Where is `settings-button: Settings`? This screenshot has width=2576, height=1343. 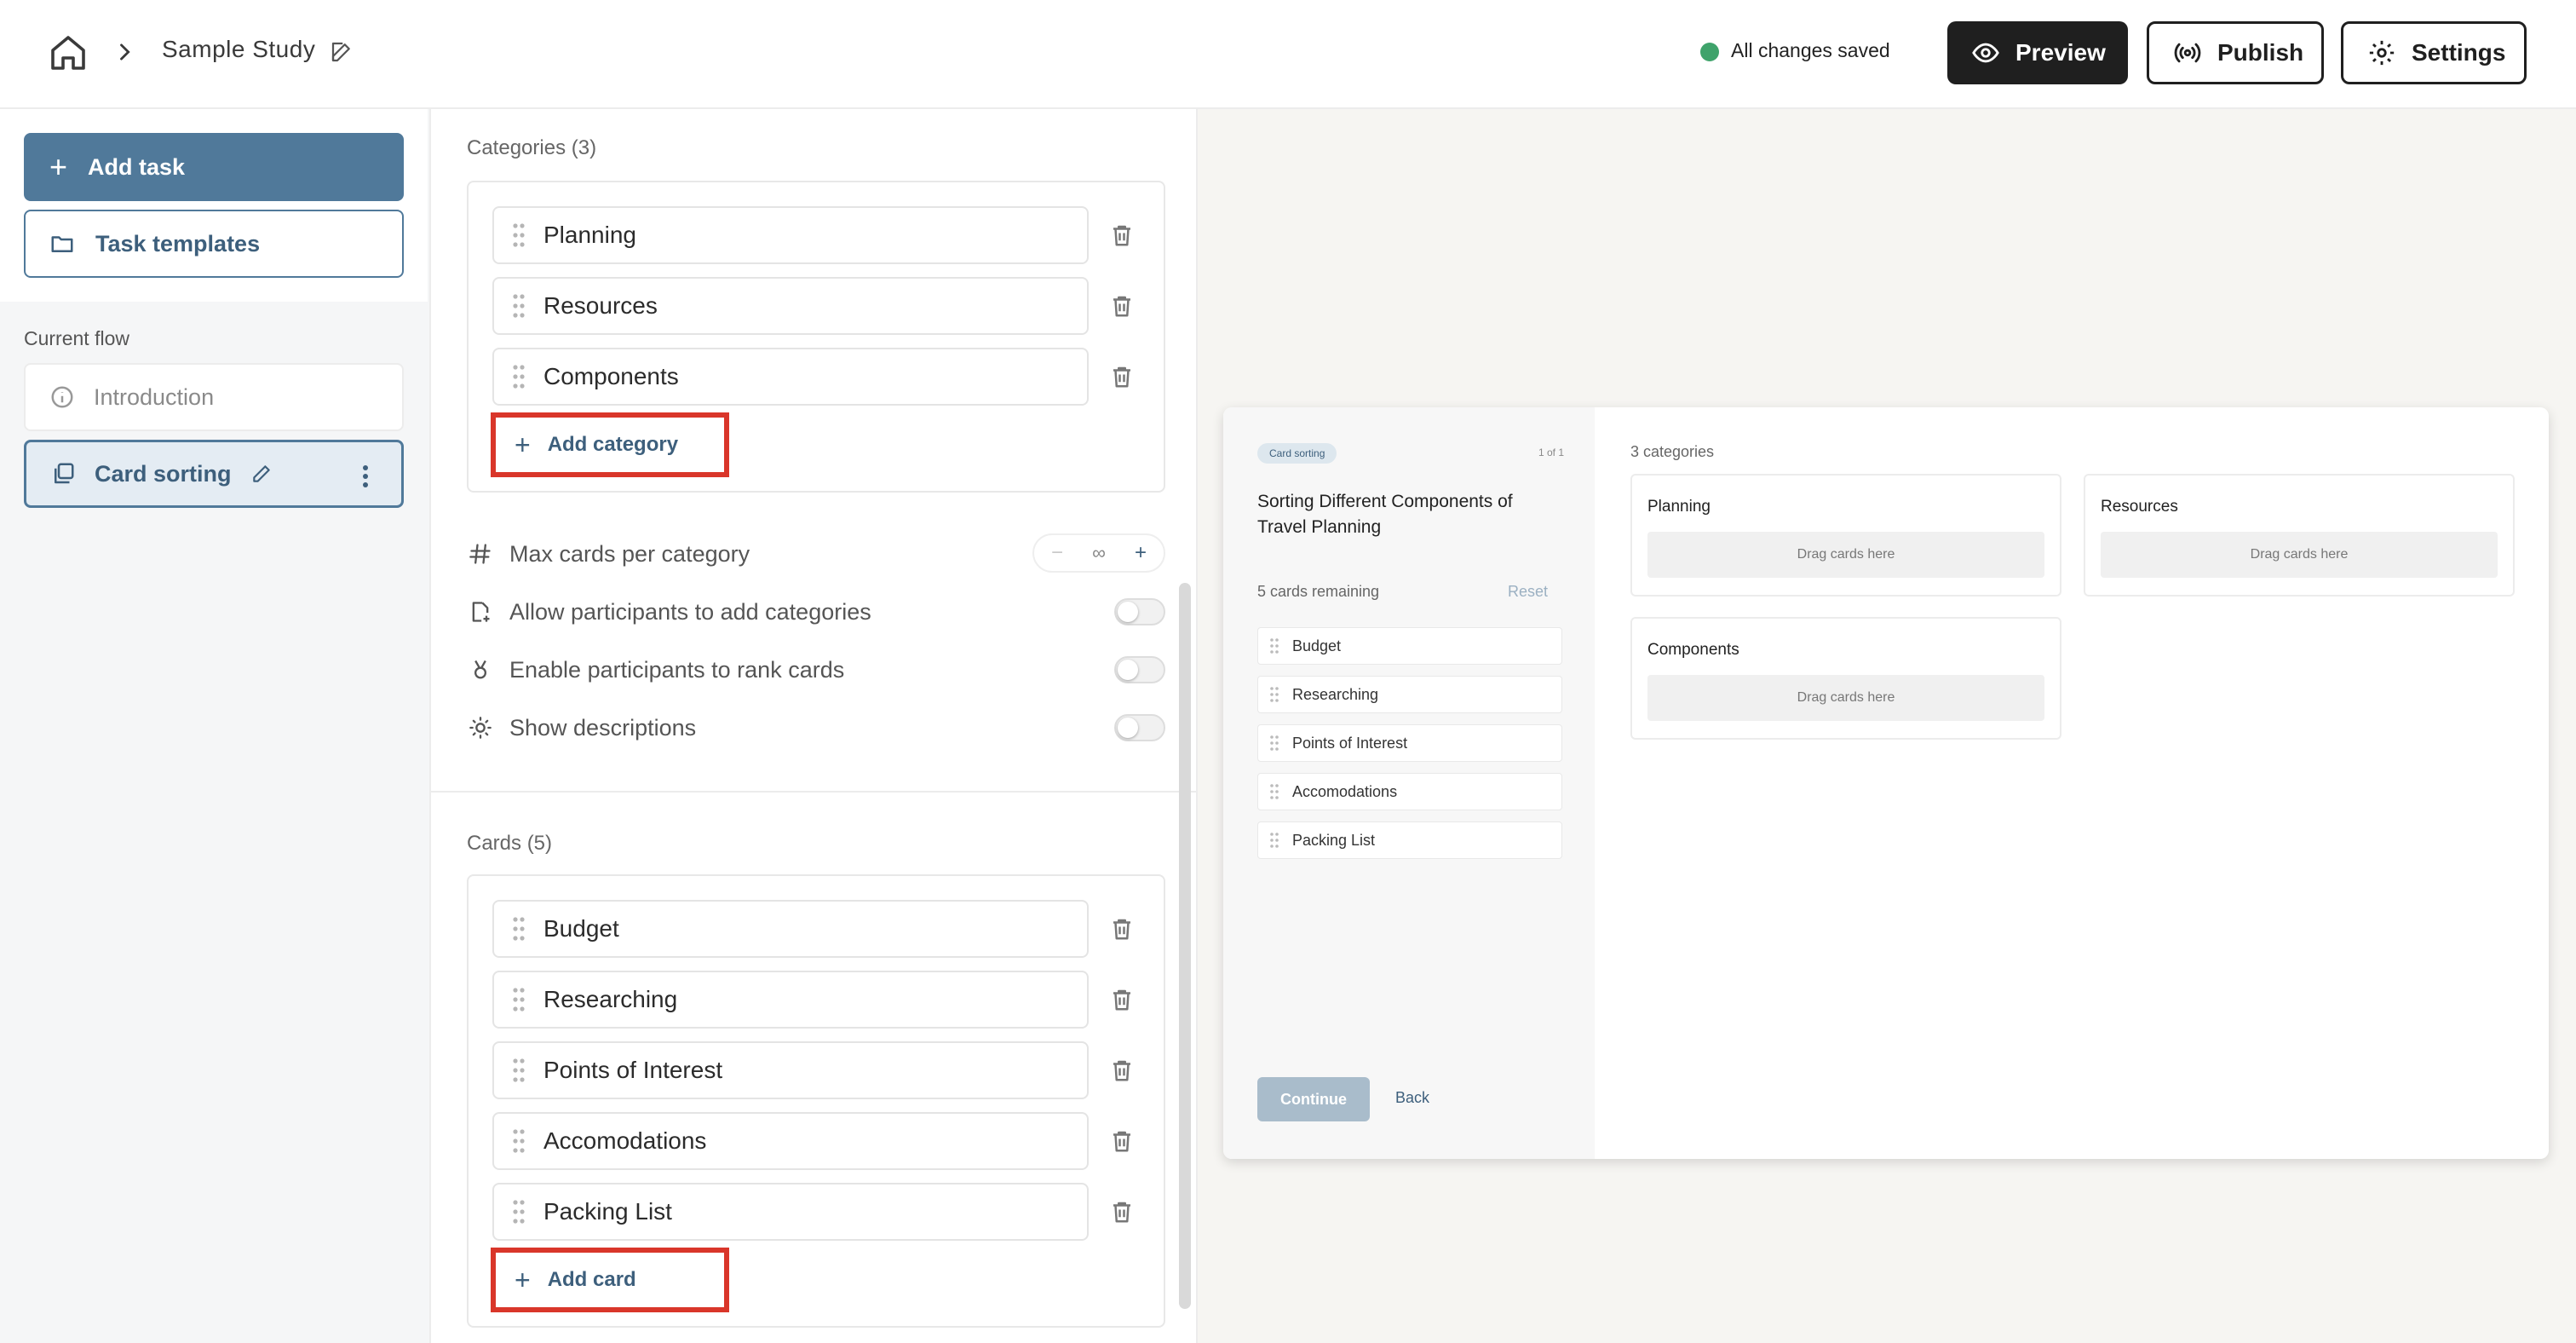 settings-button: Settings is located at coordinates (2434, 52).